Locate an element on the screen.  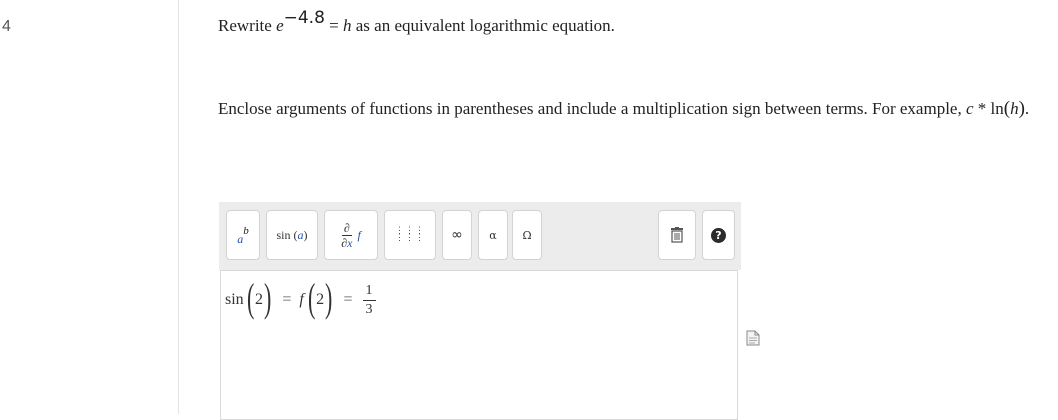
example-period: . is located at coordinates (1027, 108).